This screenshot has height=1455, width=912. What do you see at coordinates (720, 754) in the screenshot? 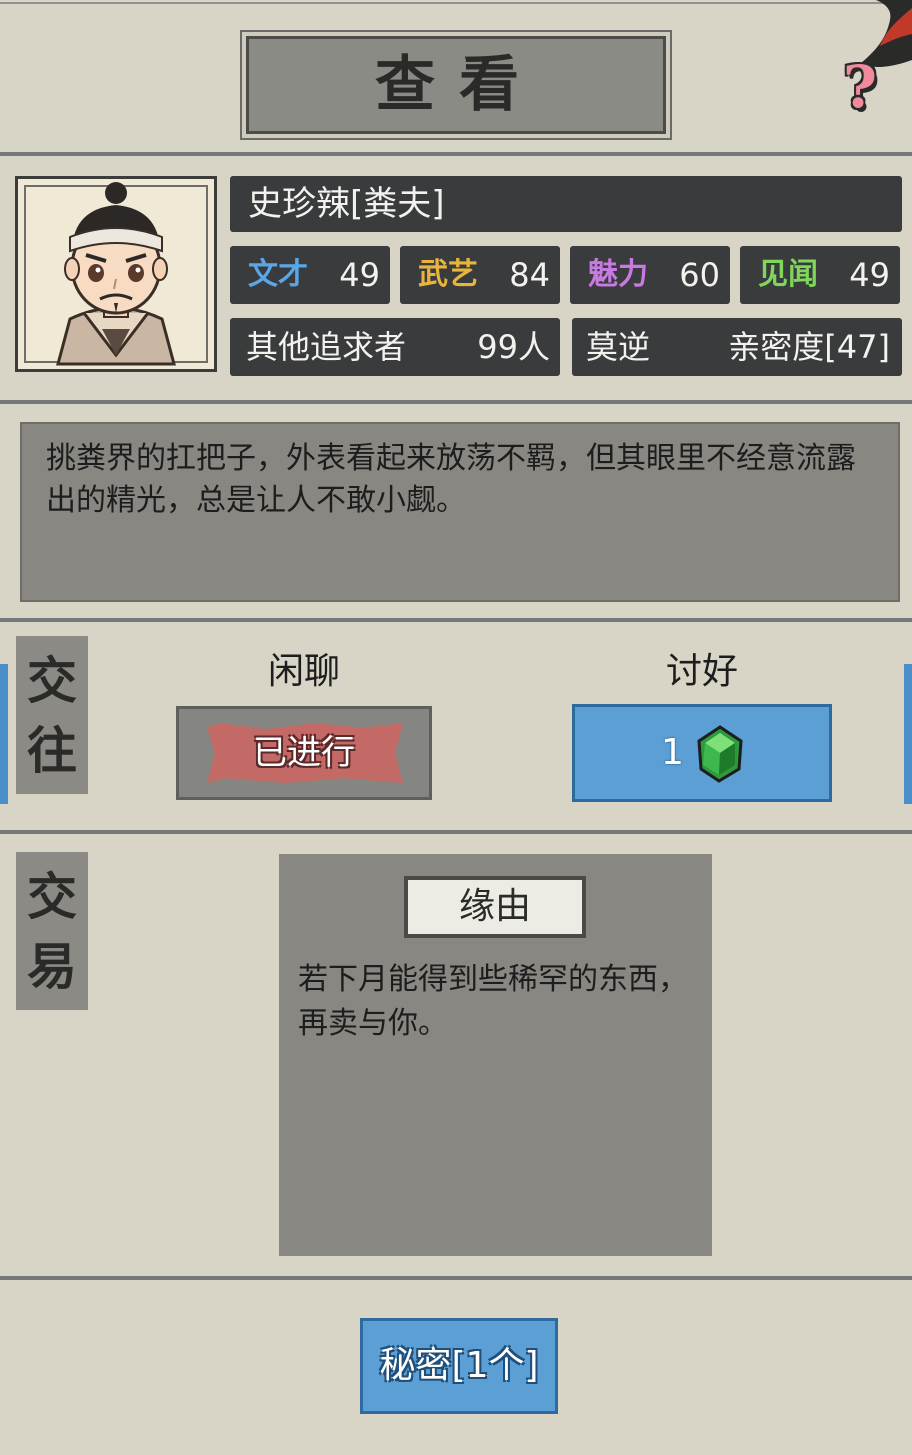
I see `green-gem-icon` at bounding box center [720, 754].